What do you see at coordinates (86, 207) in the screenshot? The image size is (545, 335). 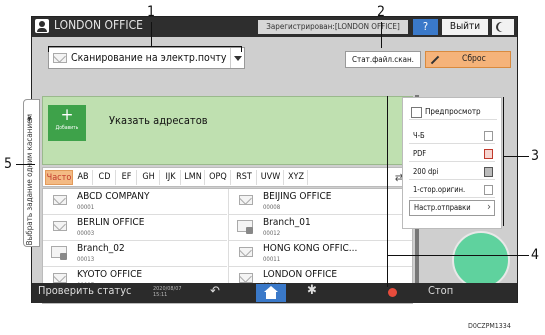 I see `entry-number: 00001` at bounding box center [86, 207].